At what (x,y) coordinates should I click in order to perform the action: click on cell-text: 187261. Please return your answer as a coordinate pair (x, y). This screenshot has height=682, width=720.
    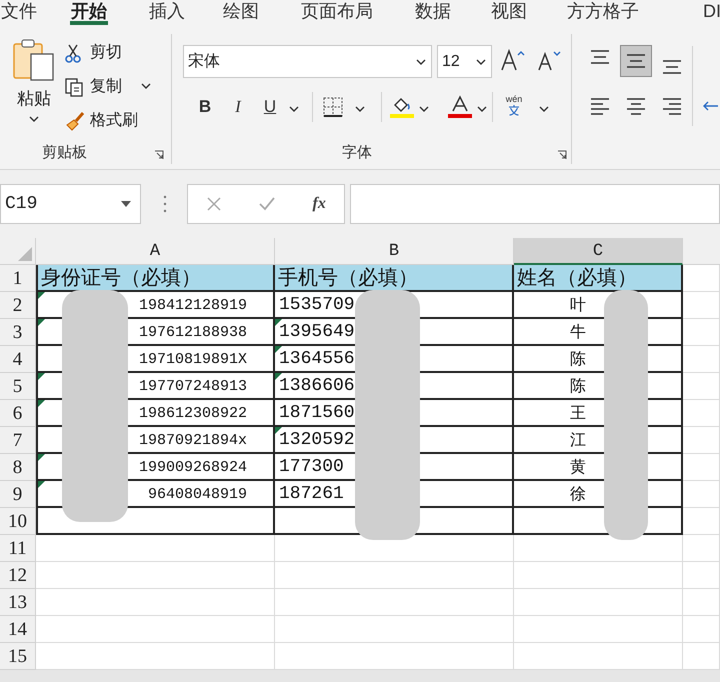
    Looking at the image, I should click on (311, 494).